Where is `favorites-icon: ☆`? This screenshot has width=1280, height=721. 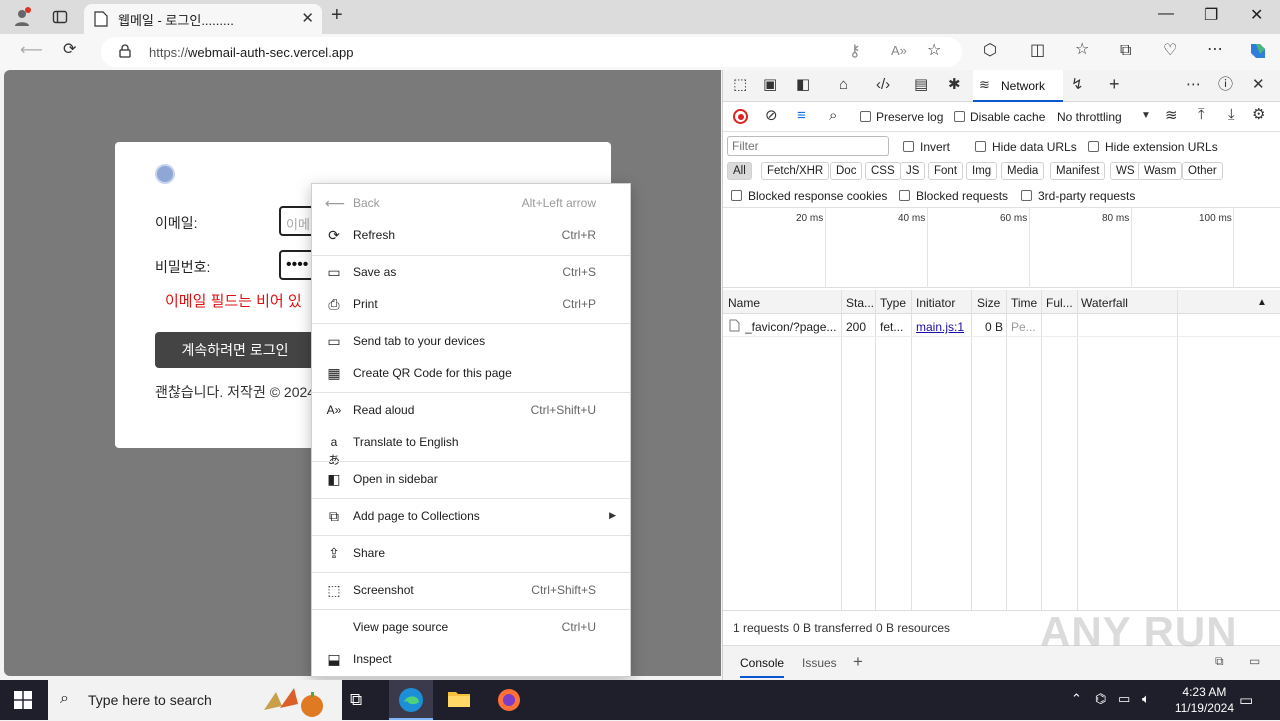 favorites-icon: ☆ is located at coordinates (1082, 50).